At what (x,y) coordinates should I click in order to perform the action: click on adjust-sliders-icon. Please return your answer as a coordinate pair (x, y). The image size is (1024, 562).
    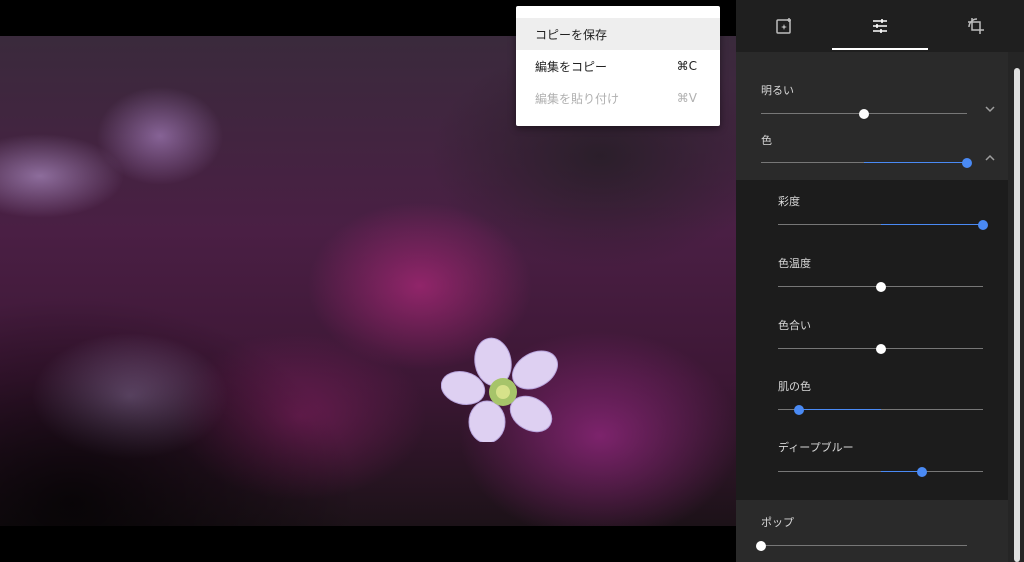
    Looking at the image, I should click on (880, 26).